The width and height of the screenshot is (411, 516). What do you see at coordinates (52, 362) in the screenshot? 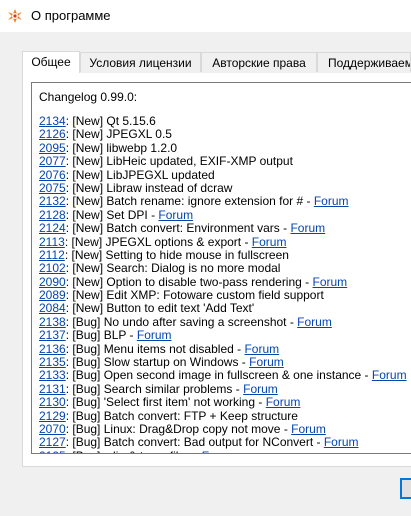
I see `issue-link: 2135` at bounding box center [52, 362].